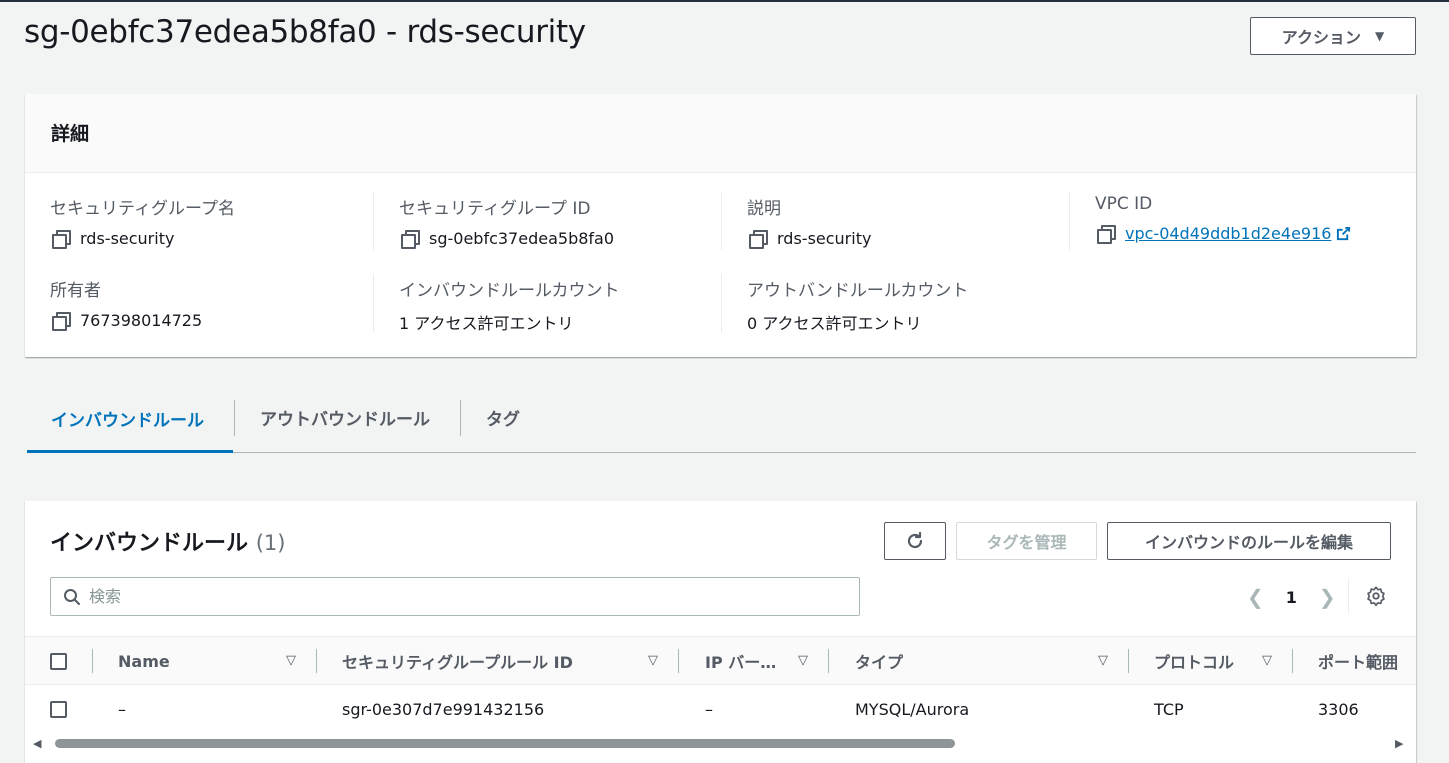  What do you see at coordinates (1376, 598) in the screenshot?
I see `settings-gear-icon` at bounding box center [1376, 598].